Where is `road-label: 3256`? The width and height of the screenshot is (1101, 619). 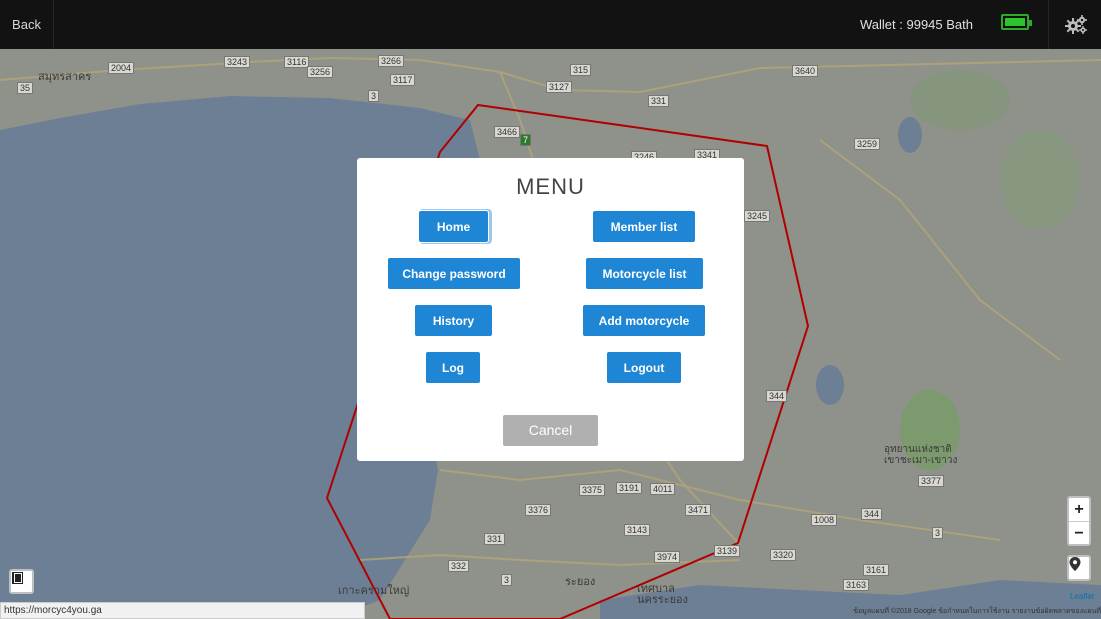 road-label: 3256 is located at coordinates (320, 72).